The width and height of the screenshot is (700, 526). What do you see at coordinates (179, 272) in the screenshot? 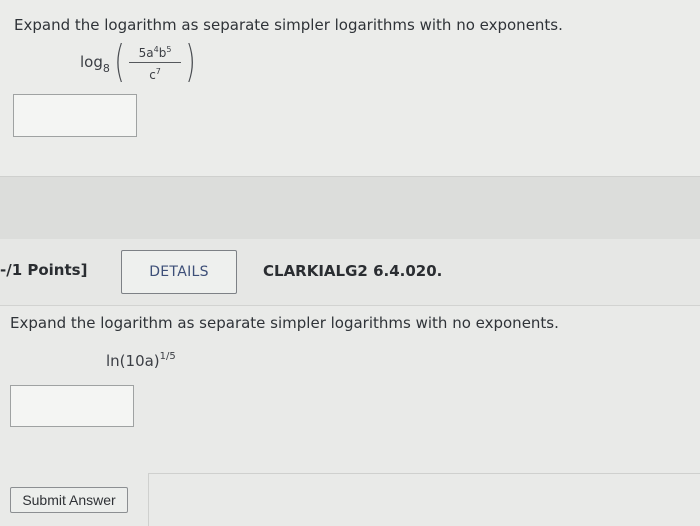
I see `details-button: DETAILS` at bounding box center [179, 272].